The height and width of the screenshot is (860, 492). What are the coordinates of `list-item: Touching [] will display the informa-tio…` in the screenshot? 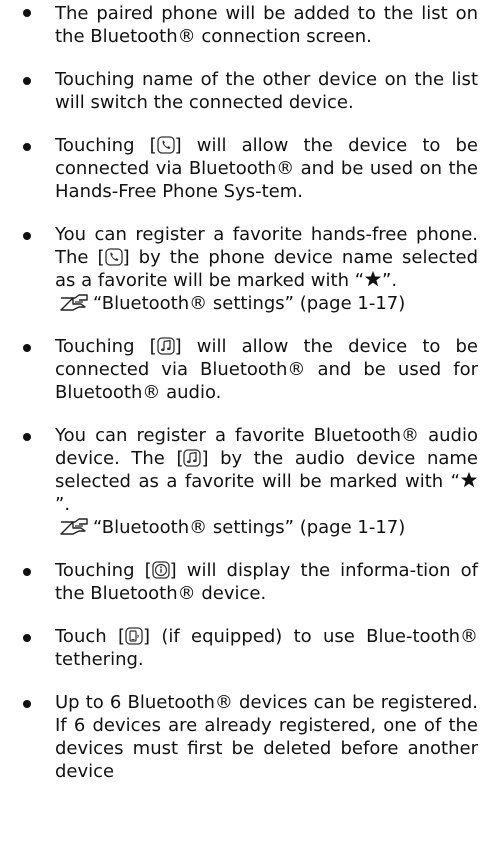 It's located at (244, 582).